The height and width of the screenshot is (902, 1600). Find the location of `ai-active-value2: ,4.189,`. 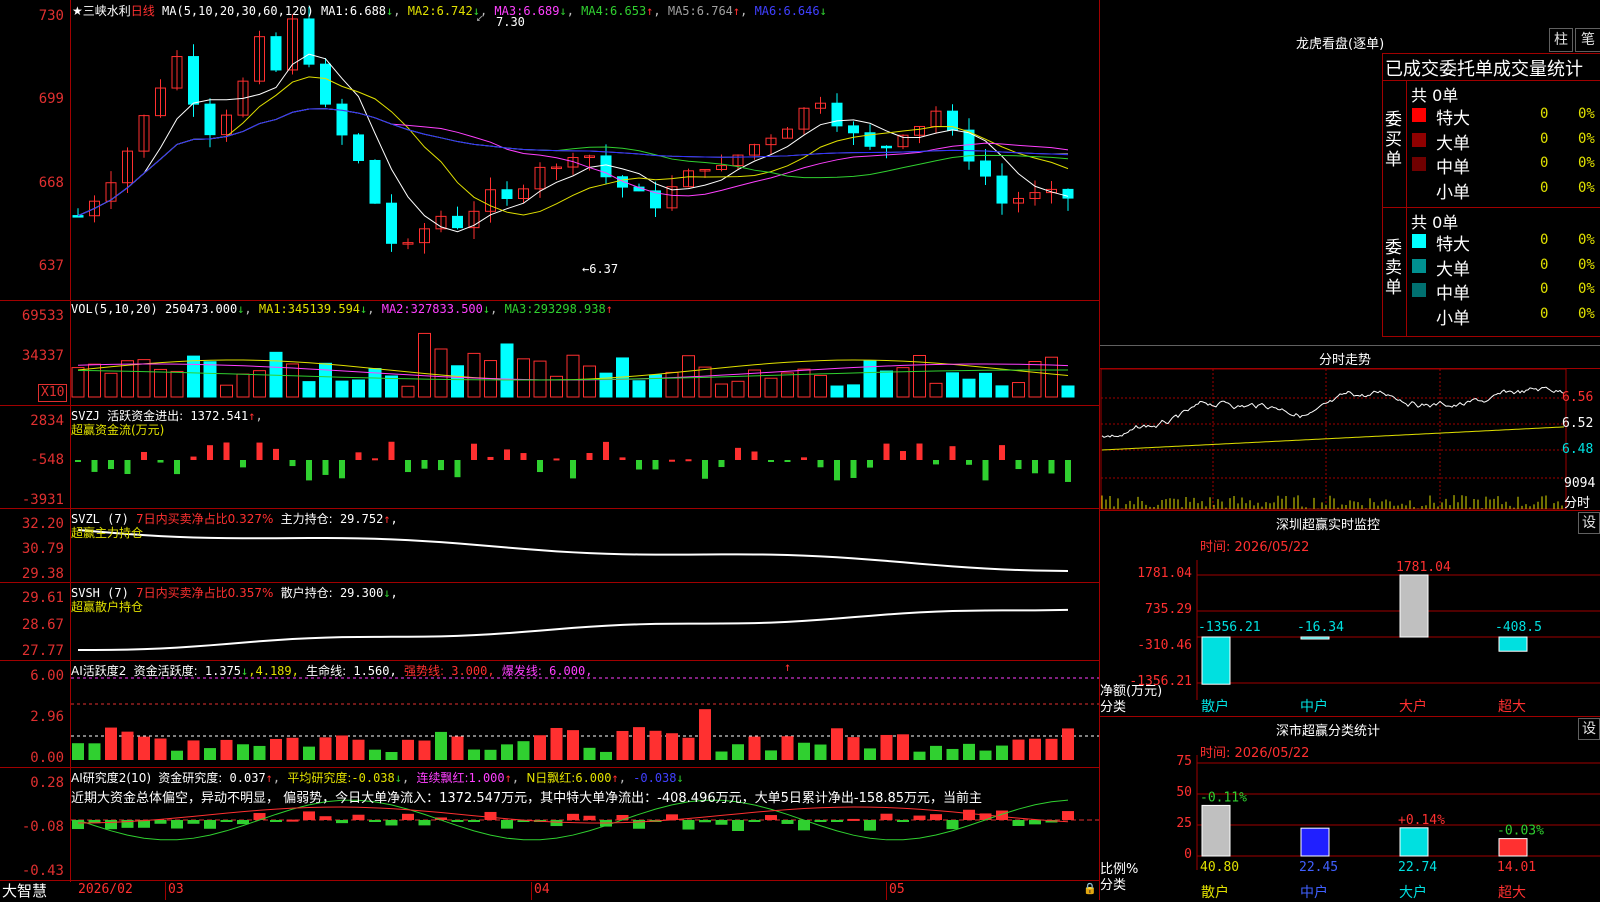

ai-active-value2: ,4.189, is located at coordinates (273, 671).